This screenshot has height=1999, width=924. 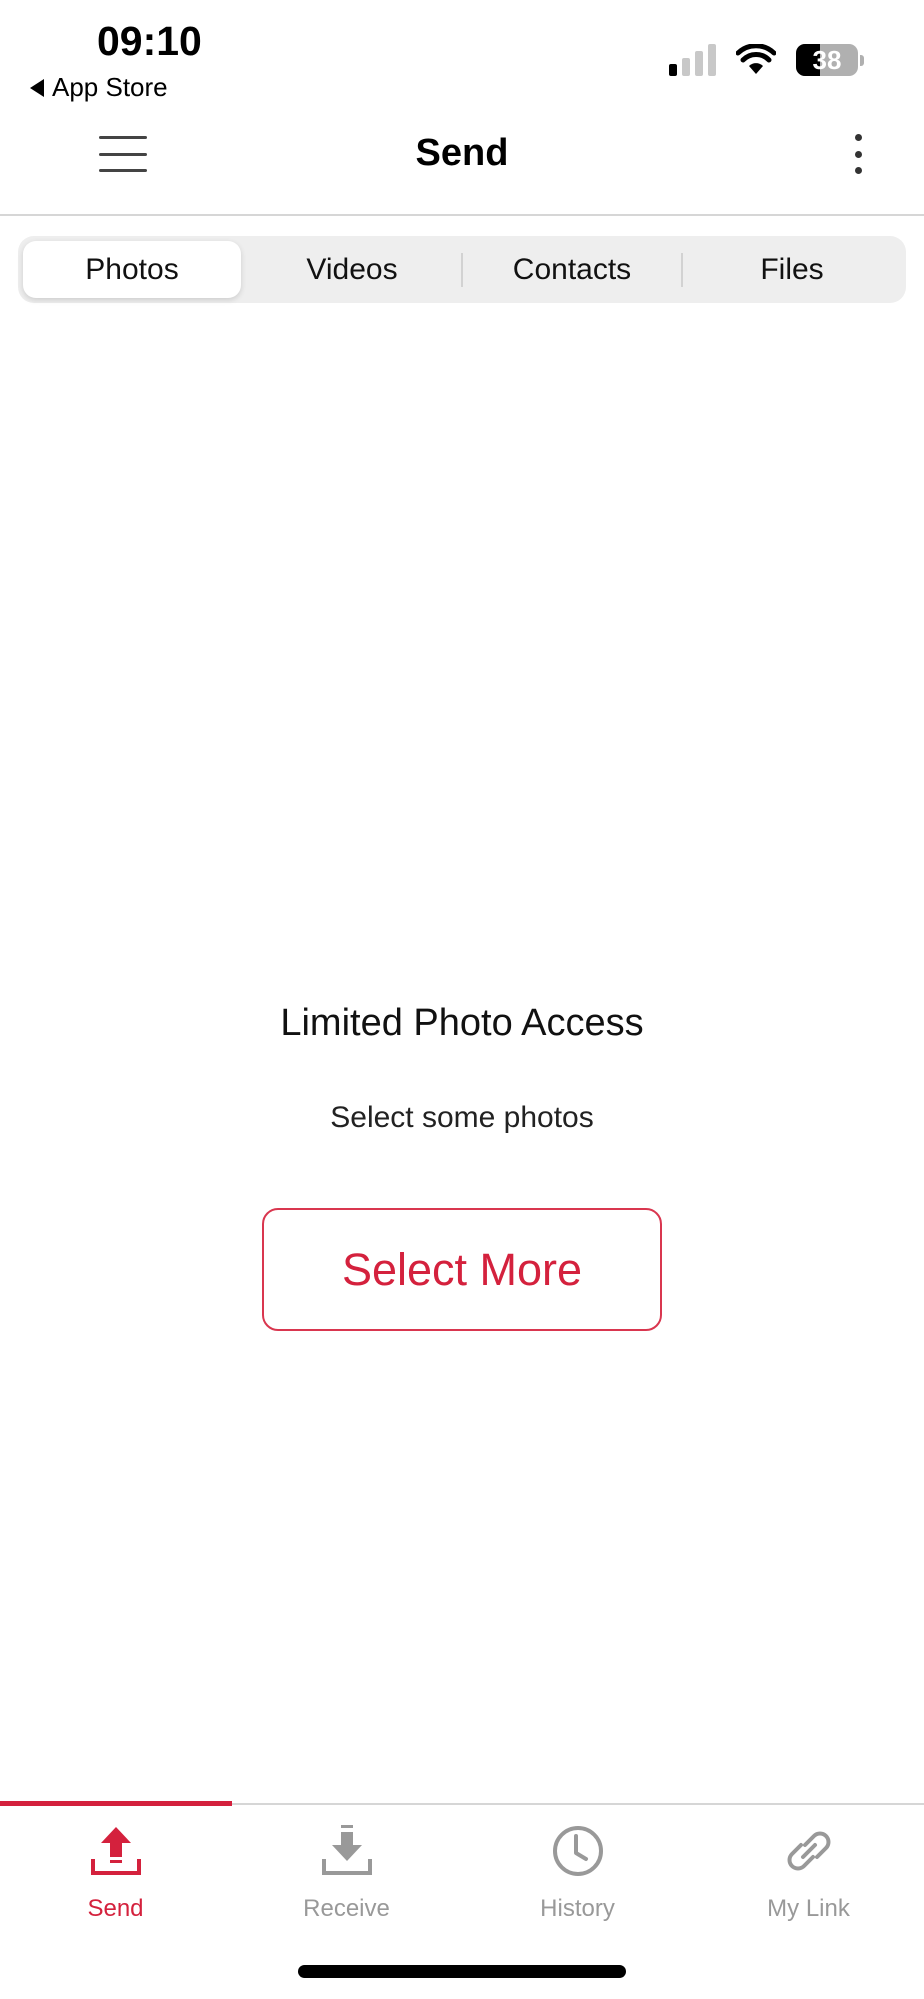 I want to click on tab-send: Send, so click(x=115, y=1870).